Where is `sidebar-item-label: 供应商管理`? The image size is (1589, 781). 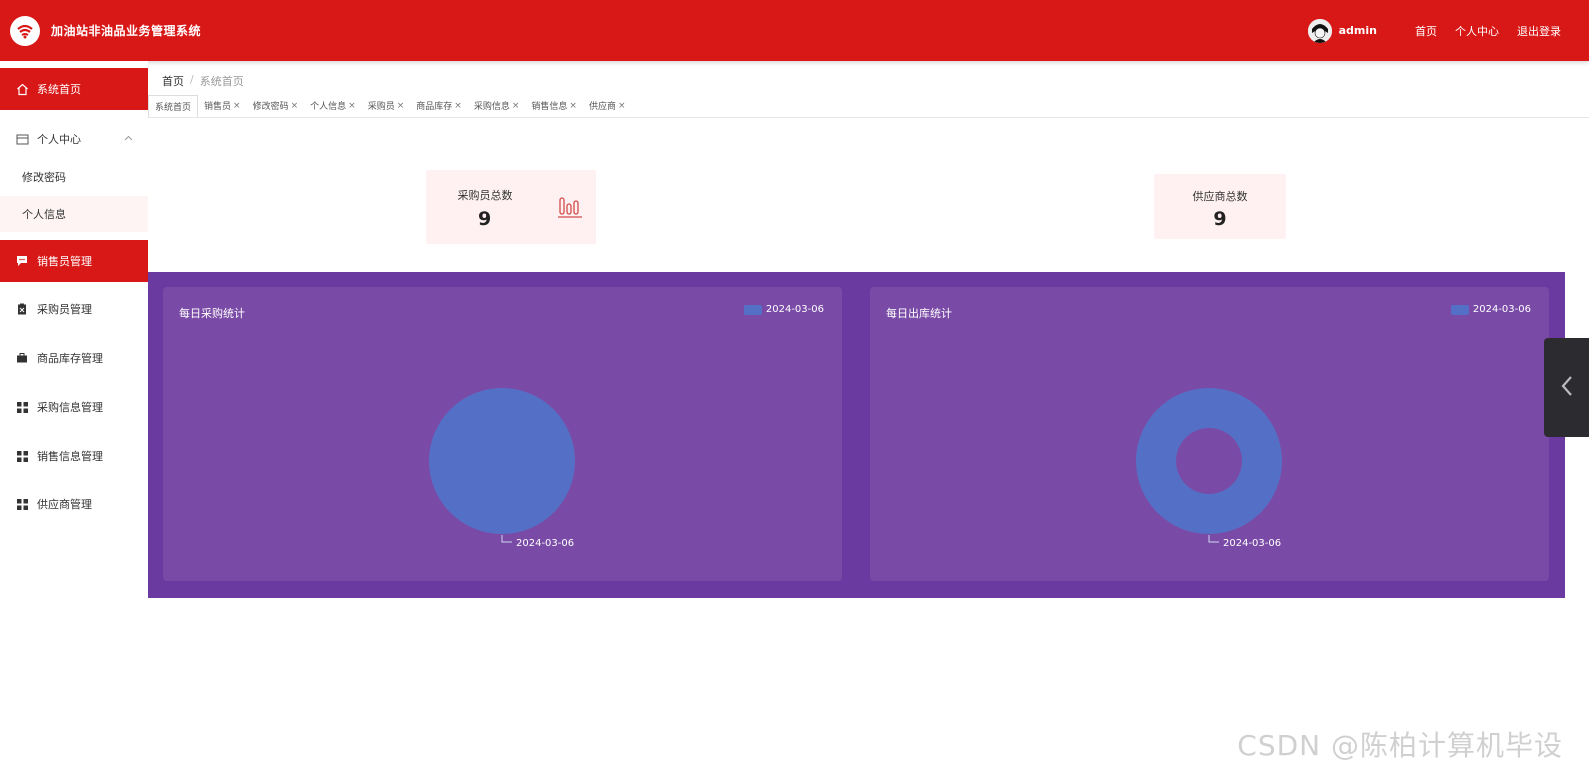 sidebar-item-label: 供应商管理 is located at coordinates (64, 504).